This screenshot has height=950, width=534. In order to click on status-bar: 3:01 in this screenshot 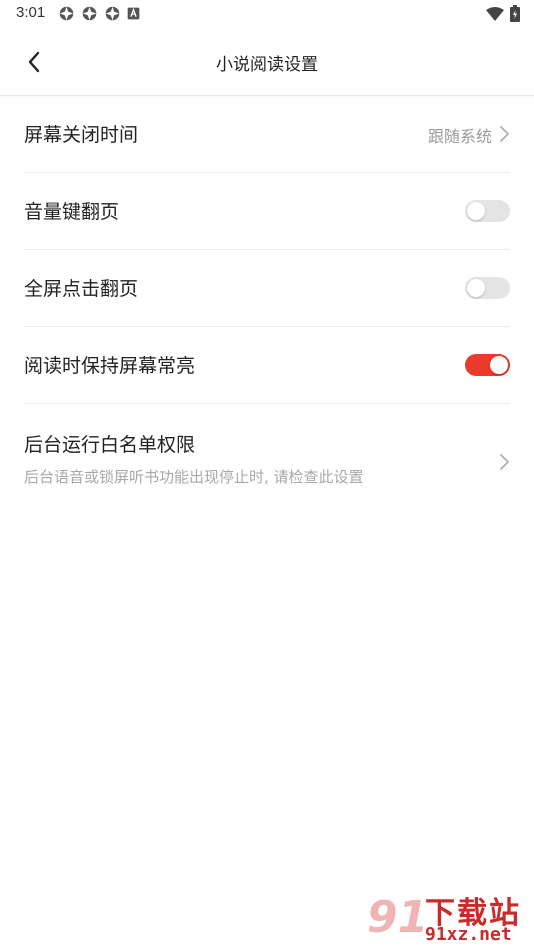, I will do `click(267, 14)`.